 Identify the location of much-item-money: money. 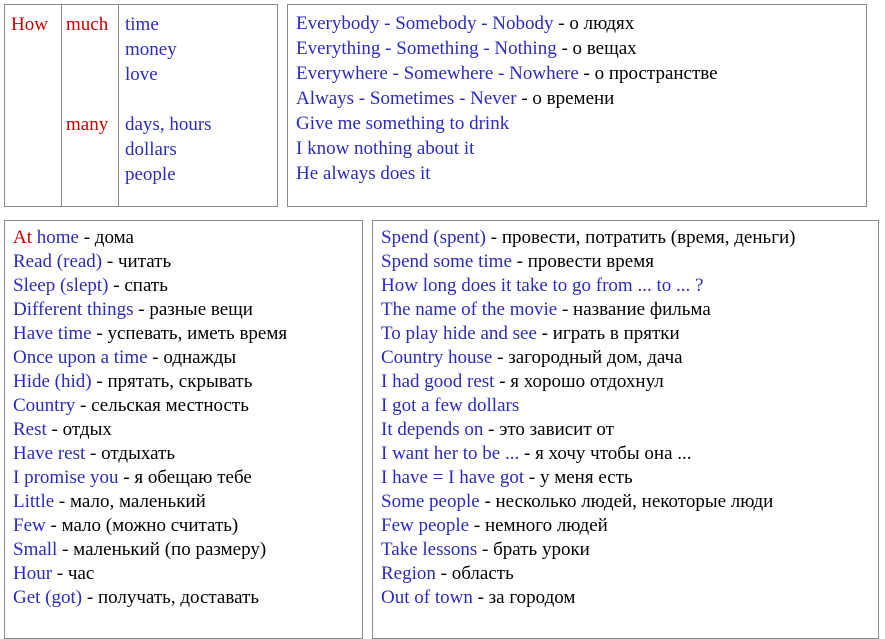
(151, 49).